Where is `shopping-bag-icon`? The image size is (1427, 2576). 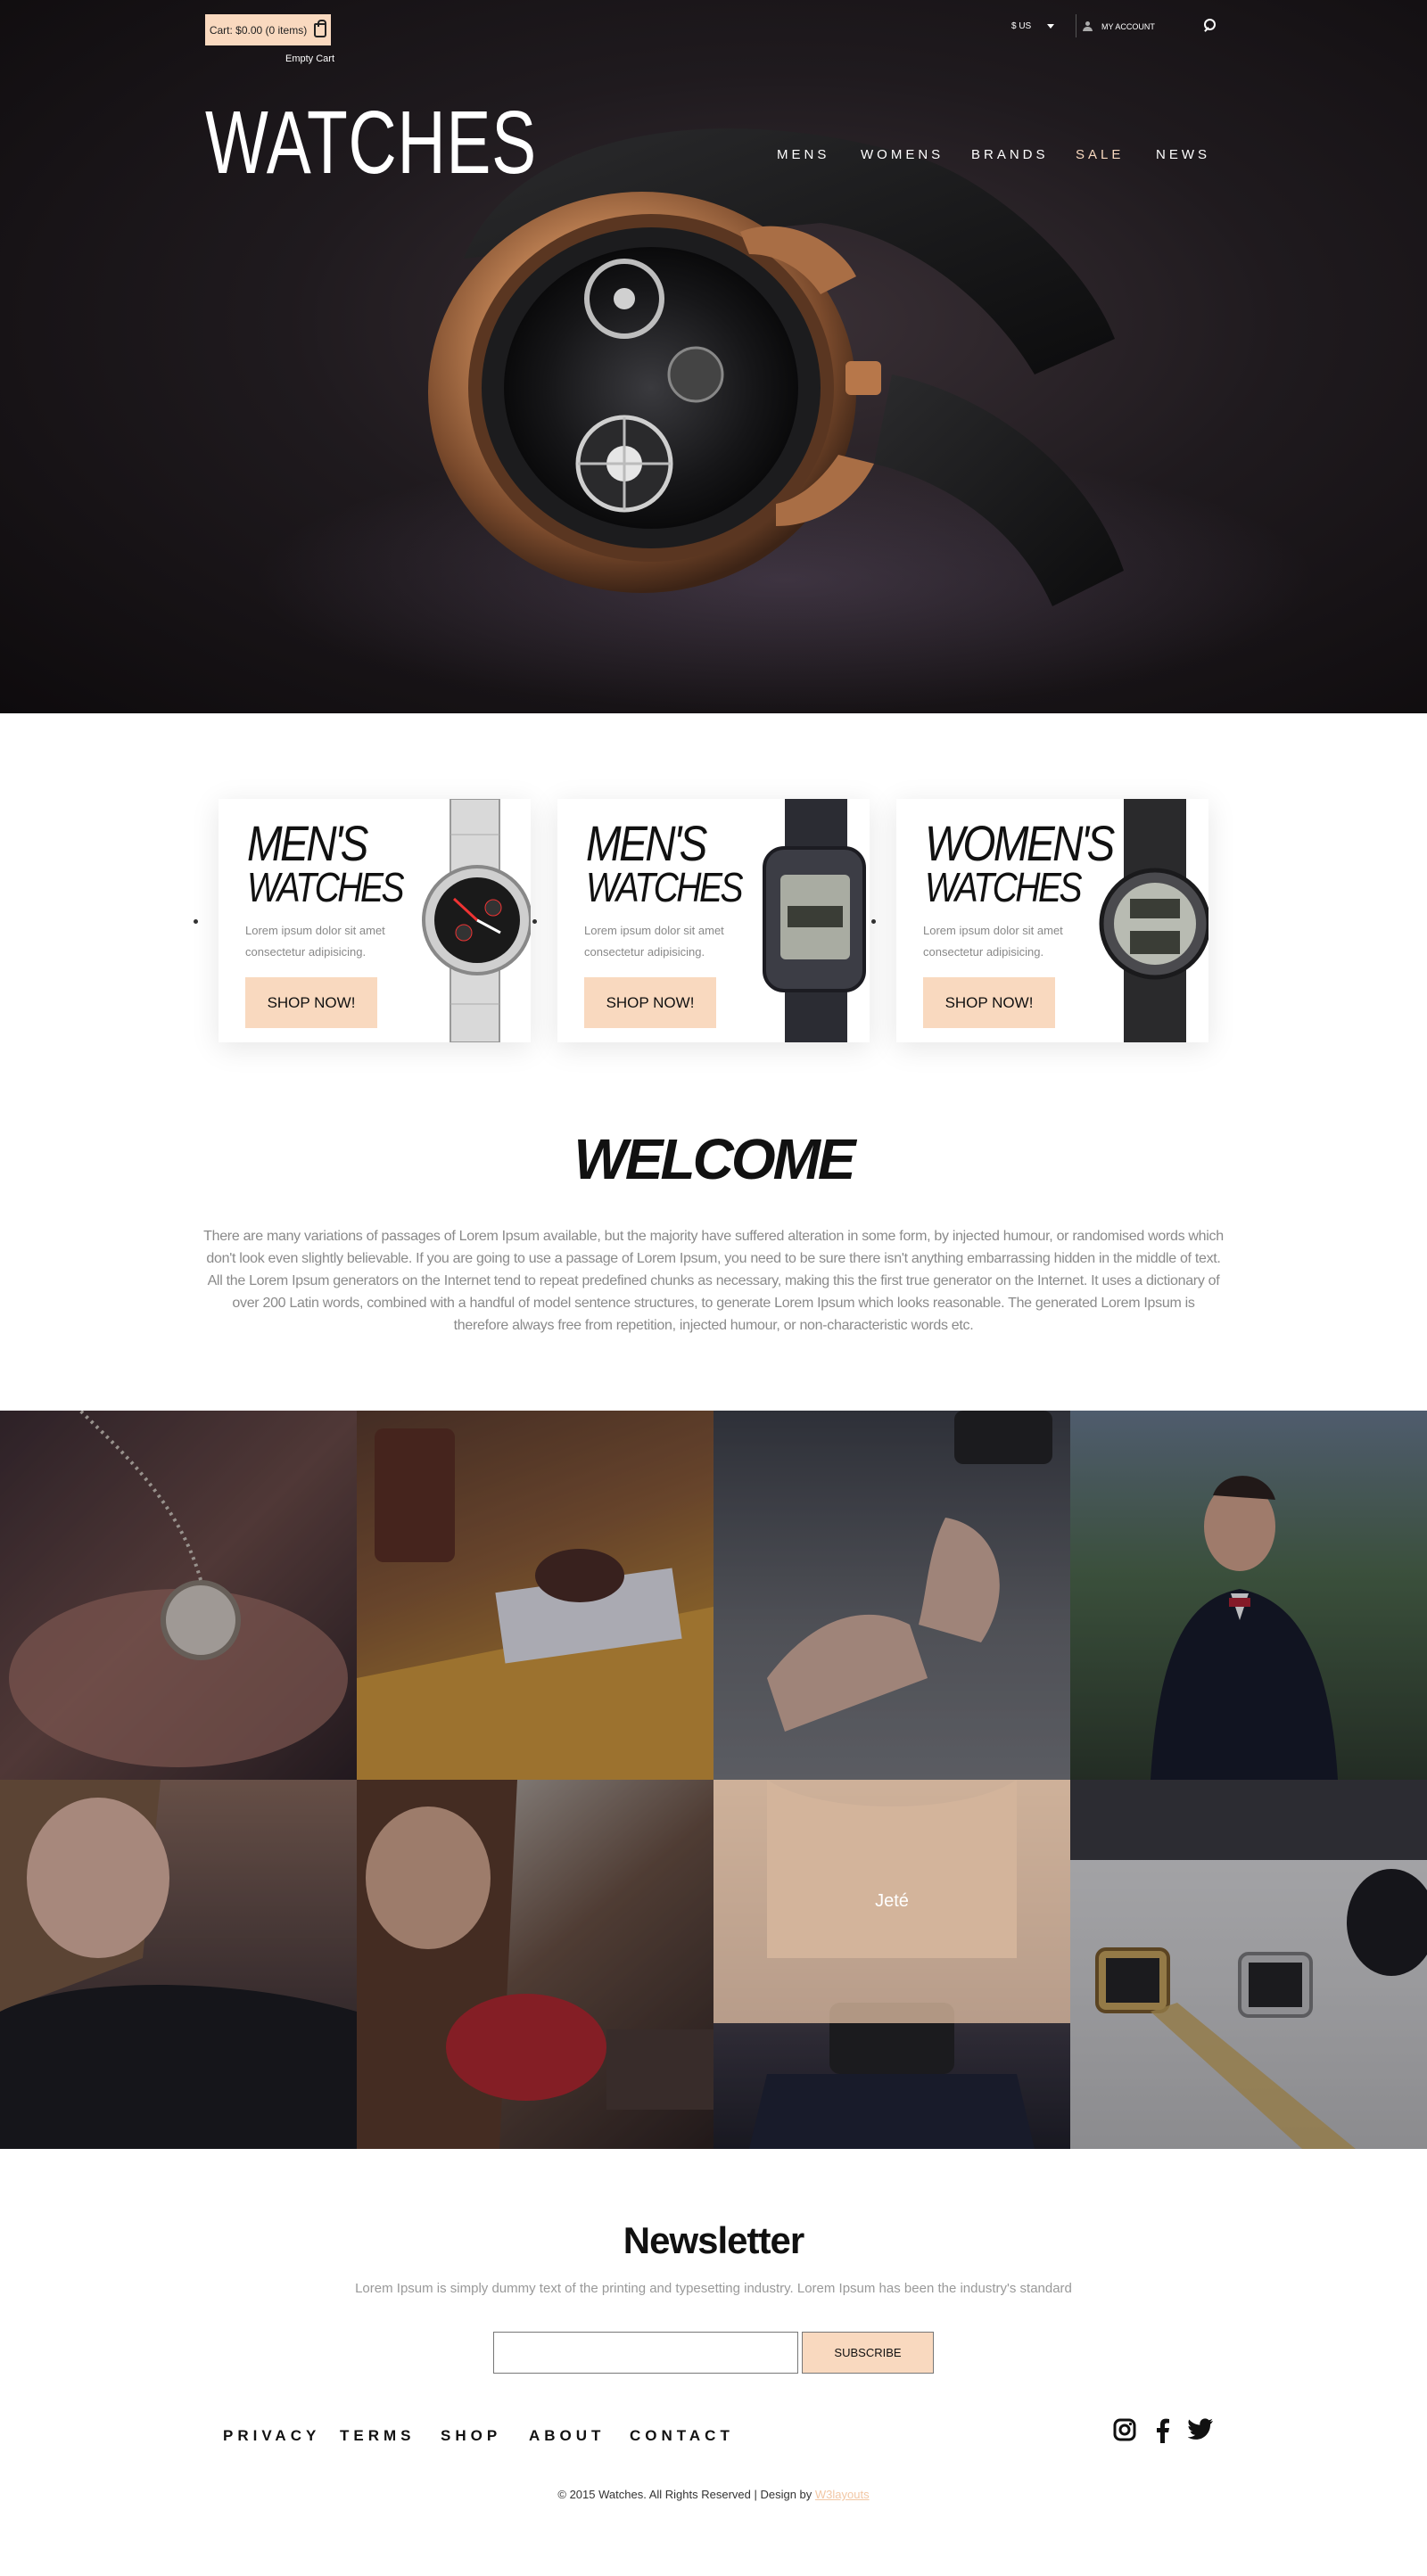
shopping-bag-icon is located at coordinates (320, 28).